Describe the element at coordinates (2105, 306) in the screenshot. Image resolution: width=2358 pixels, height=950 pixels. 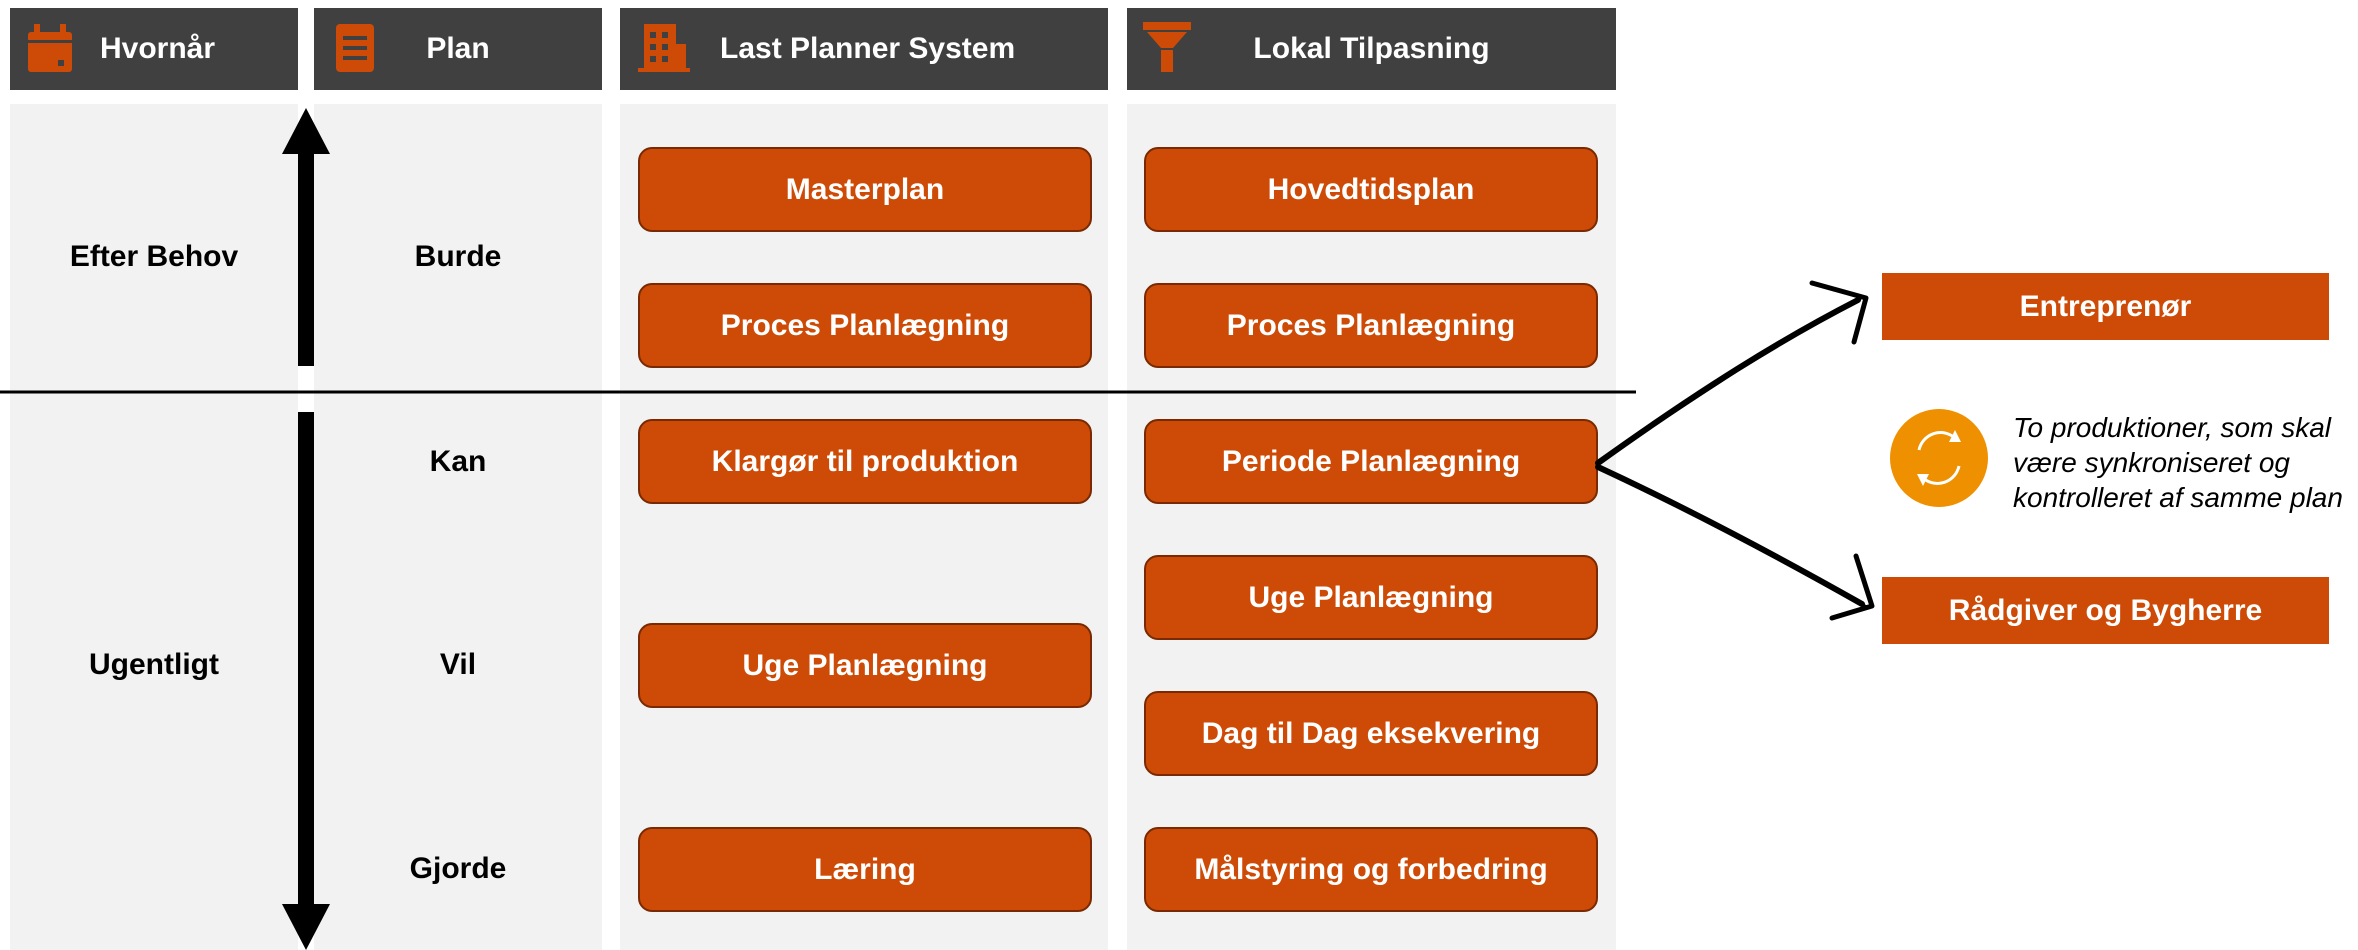
I see `target-entreprenoer: Entreprenør` at that location.